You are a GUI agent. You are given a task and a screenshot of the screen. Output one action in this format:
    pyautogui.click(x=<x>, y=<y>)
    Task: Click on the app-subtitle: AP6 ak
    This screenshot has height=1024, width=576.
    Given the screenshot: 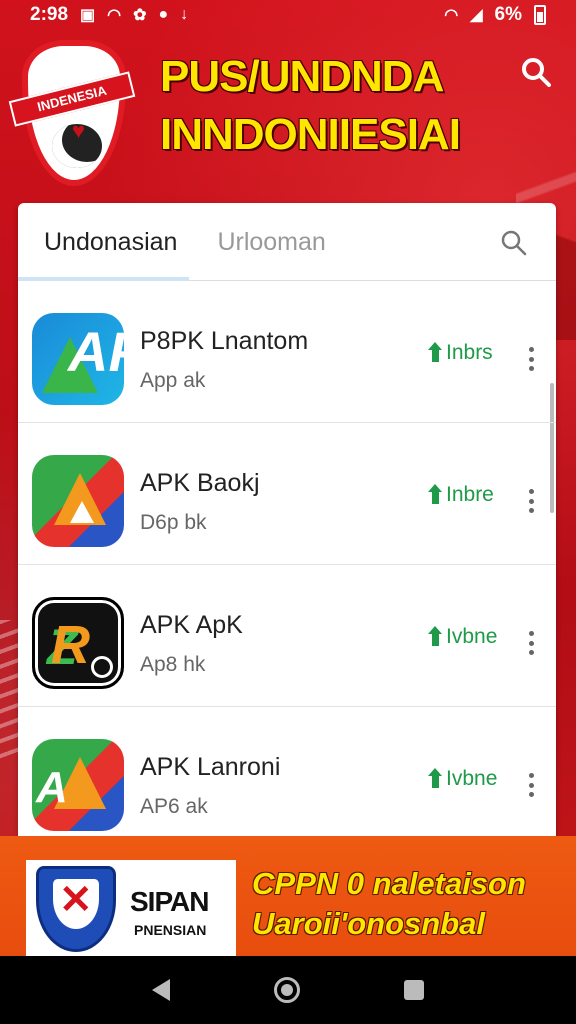 What is the action you would take?
    pyautogui.click(x=174, y=806)
    